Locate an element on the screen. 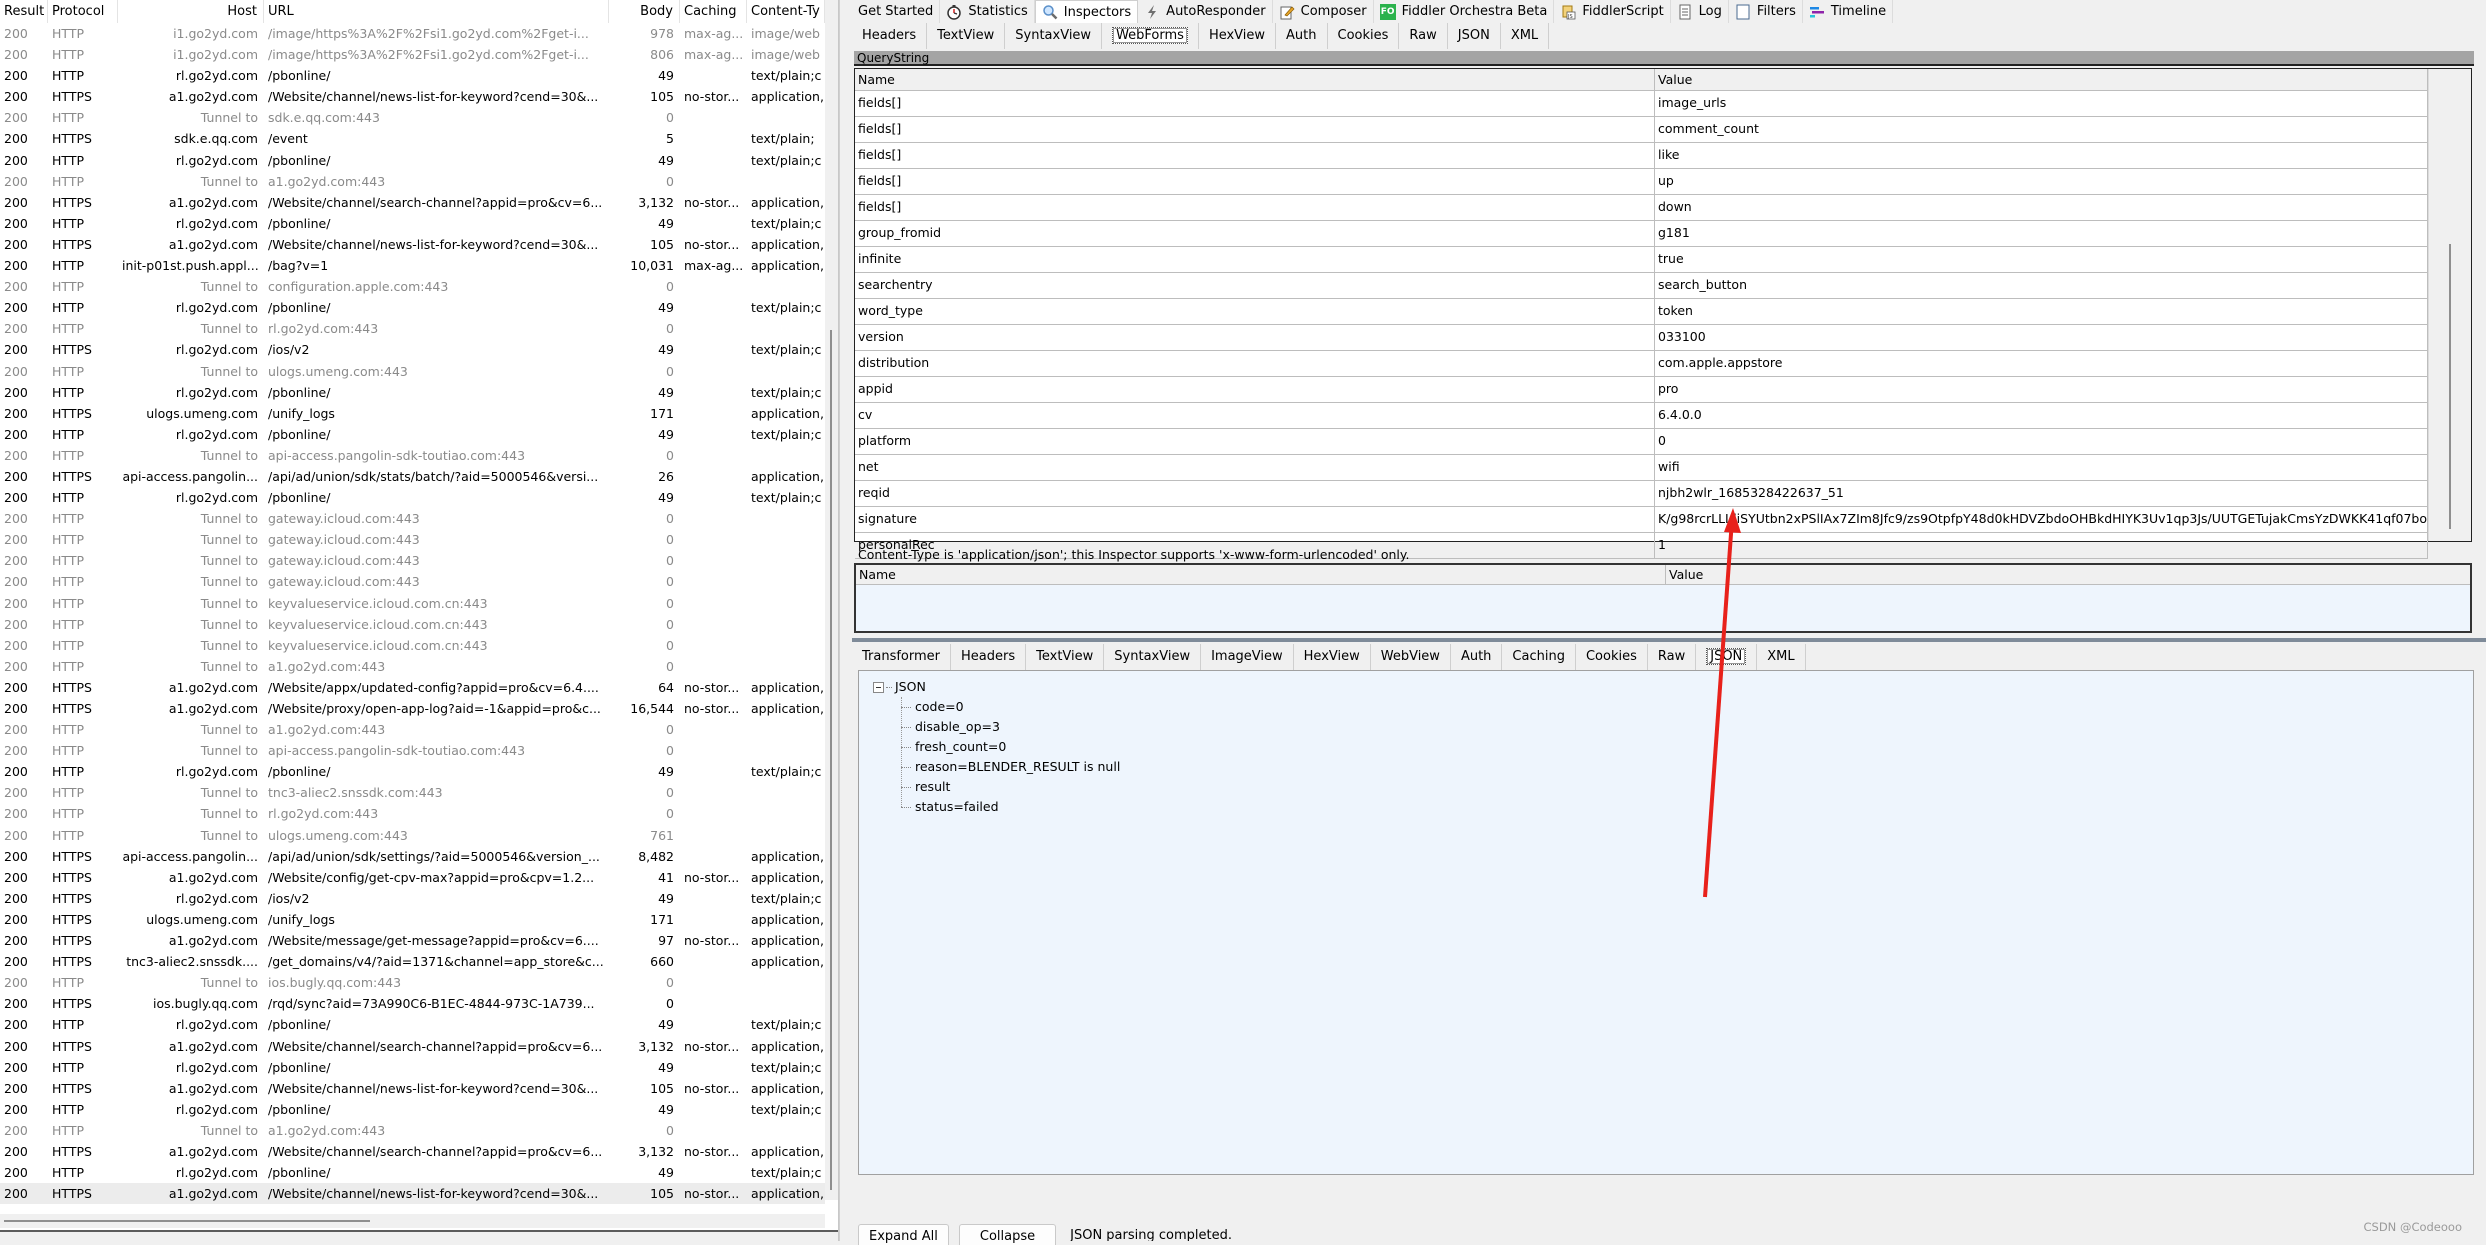 The width and height of the screenshot is (2486, 1245). querystring-row: distribution com.apple.appstore is located at coordinates (1641, 364).